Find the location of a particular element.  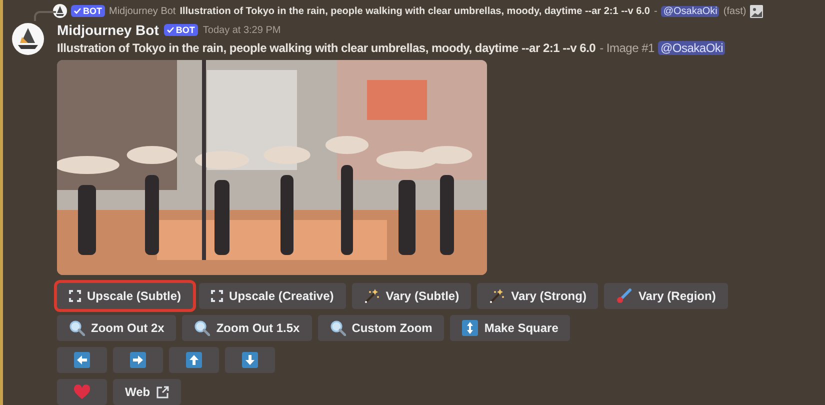

image-icon is located at coordinates (757, 11).